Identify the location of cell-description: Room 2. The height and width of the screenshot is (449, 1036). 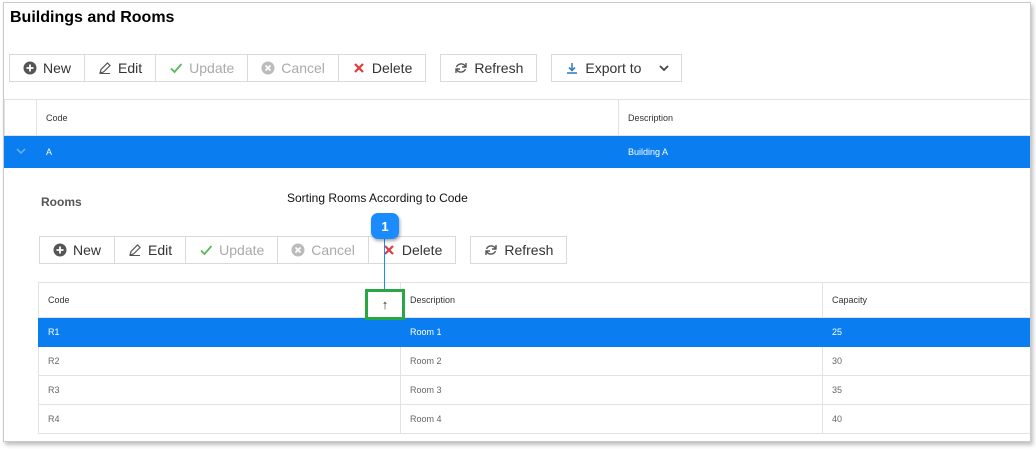
(611, 361).